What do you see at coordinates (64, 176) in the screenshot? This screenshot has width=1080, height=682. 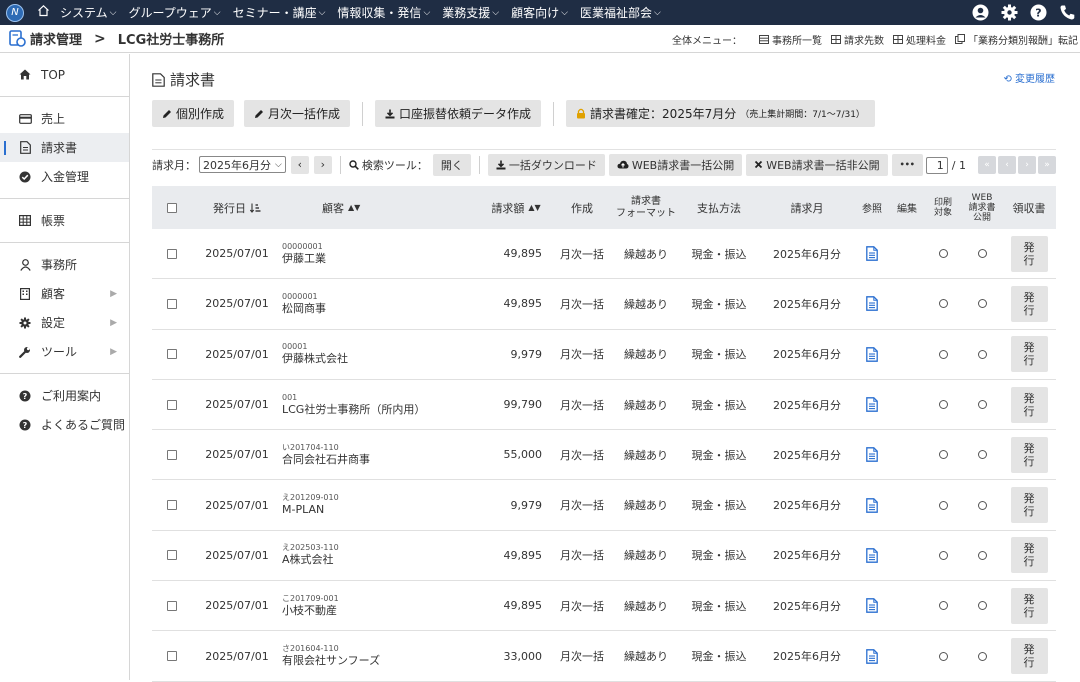 I see `sidebar-item-payments: 入金管理` at bounding box center [64, 176].